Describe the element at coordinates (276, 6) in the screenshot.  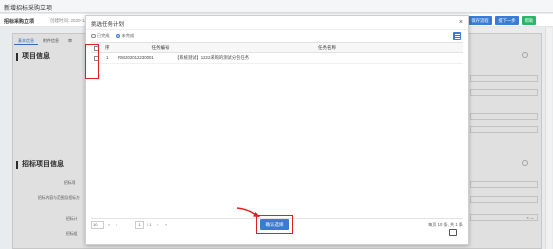
I see `window-titlebar: 新增招标采购立项` at that location.